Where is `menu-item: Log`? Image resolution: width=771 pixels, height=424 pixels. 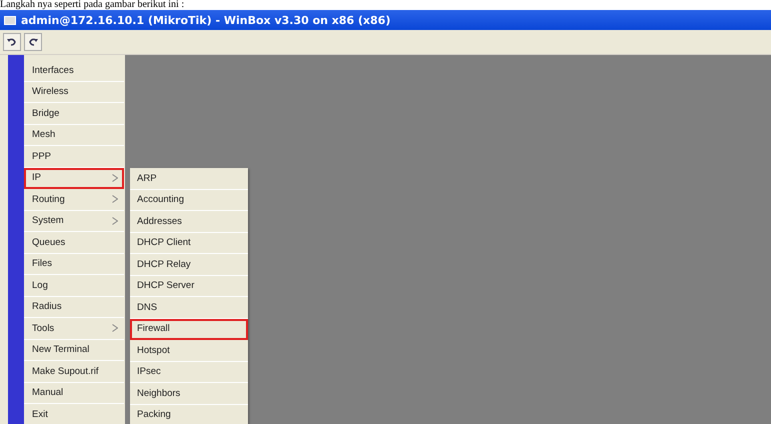
menu-item: Log is located at coordinates (74, 285).